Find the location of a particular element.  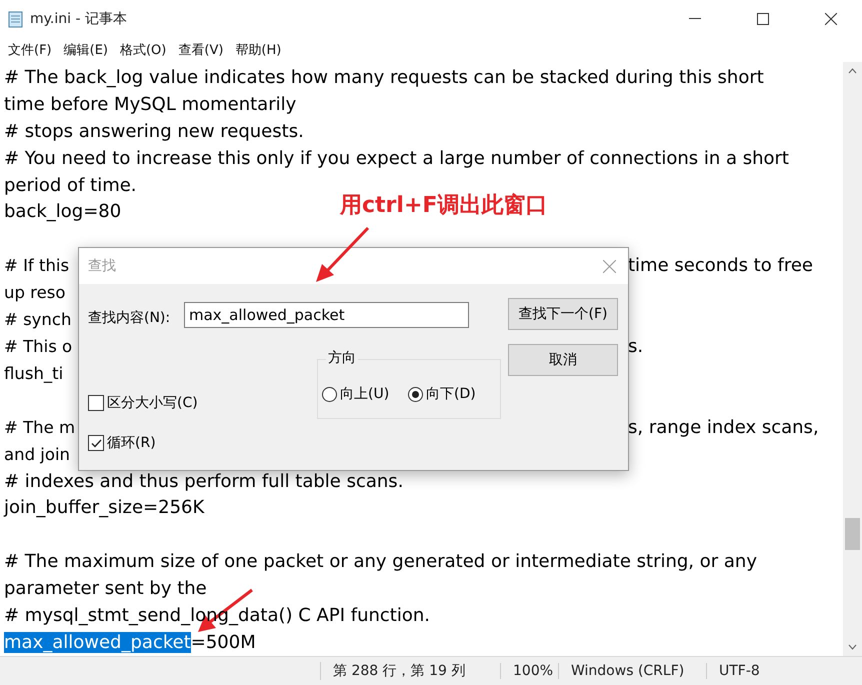

text-line: # stops answering new requests. is located at coordinates (154, 131).